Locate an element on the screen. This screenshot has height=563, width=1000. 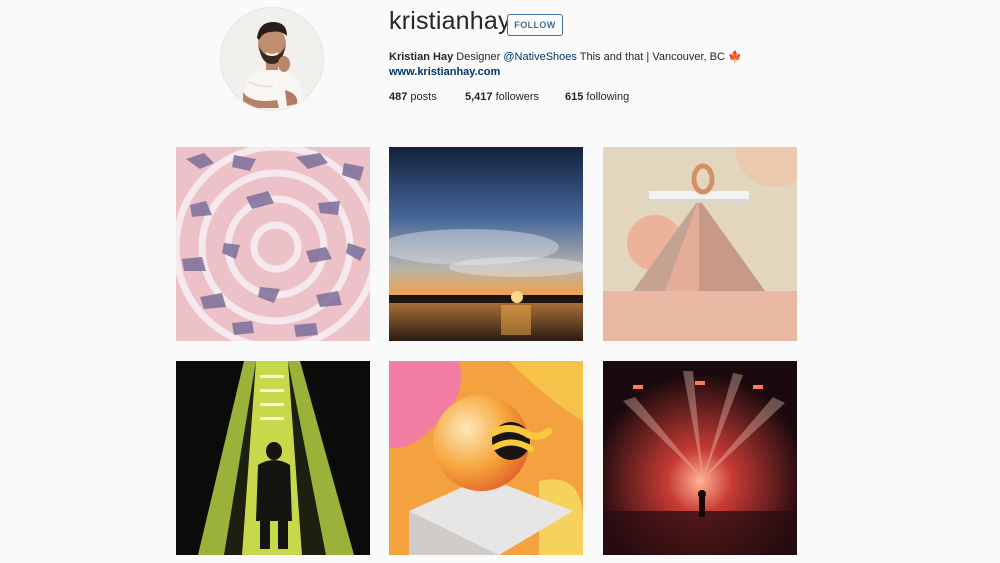
bio-mention-link: @NativeShoes is located at coordinates (540, 57).